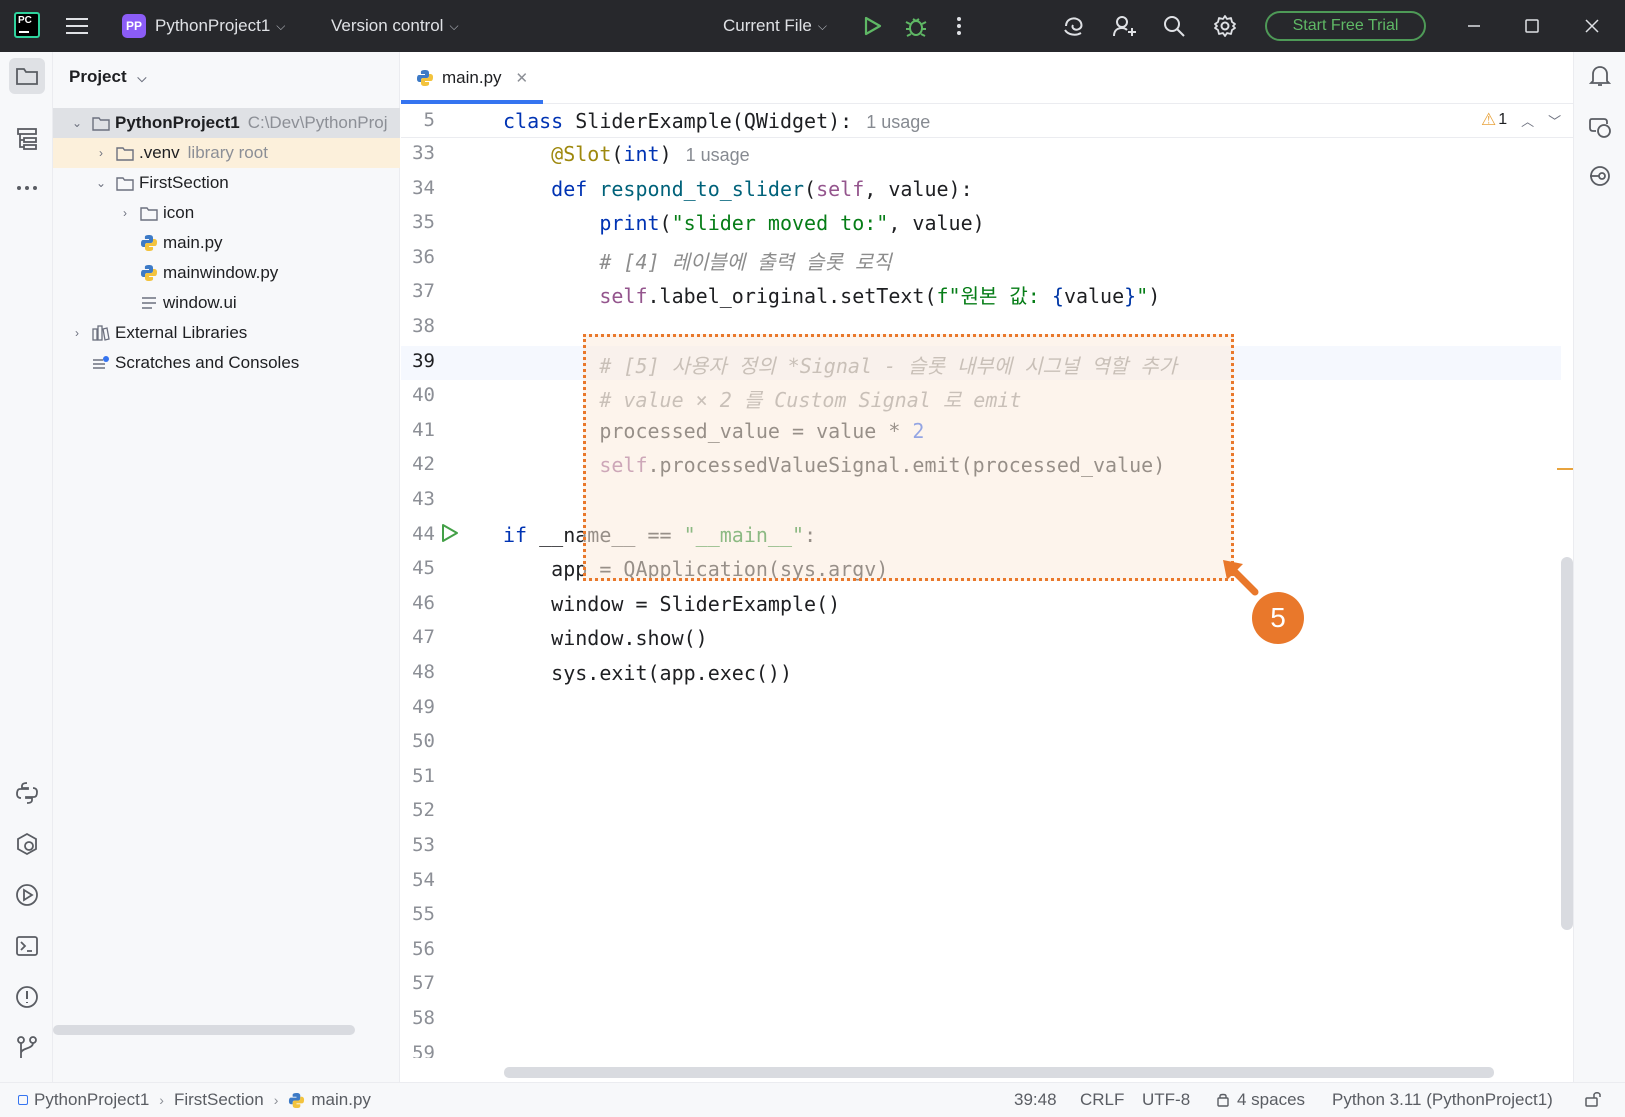 This screenshot has width=1625, height=1117. Describe the element at coordinates (27, 844) in the screenshot. I see `services-icon` at that location.